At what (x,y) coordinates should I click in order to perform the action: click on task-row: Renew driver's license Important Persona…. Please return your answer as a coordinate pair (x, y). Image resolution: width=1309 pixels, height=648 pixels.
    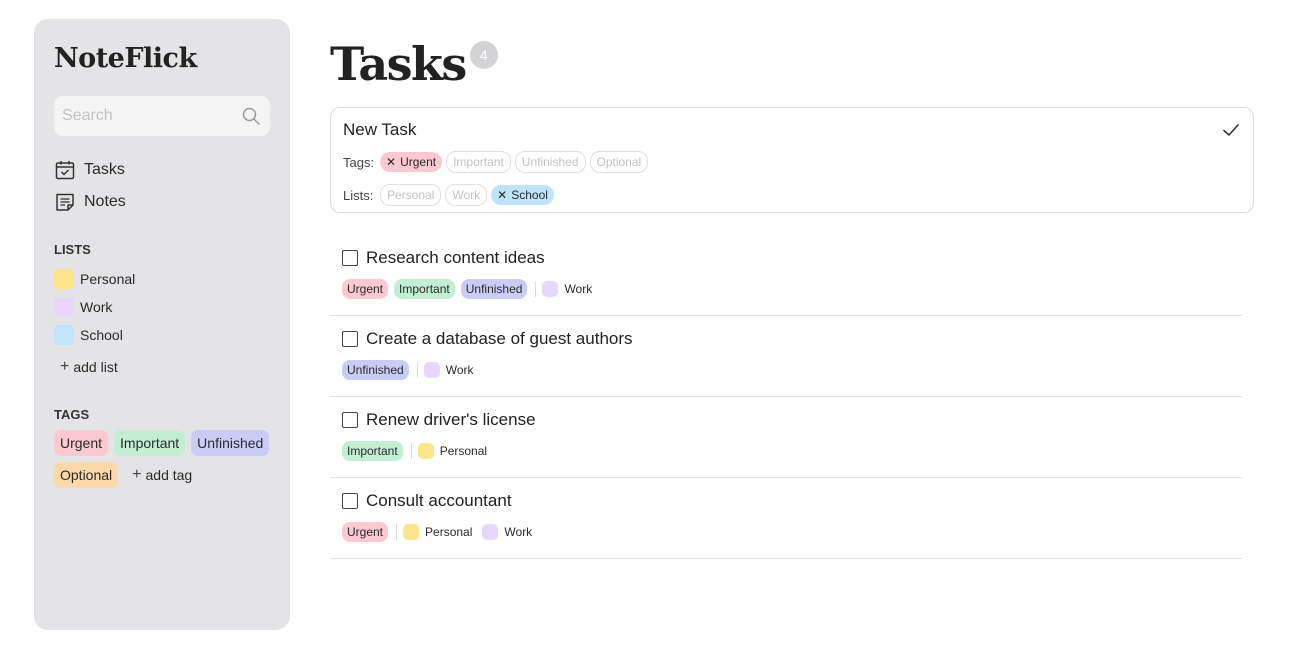
    Looking at the image, I should click on (786, 437).